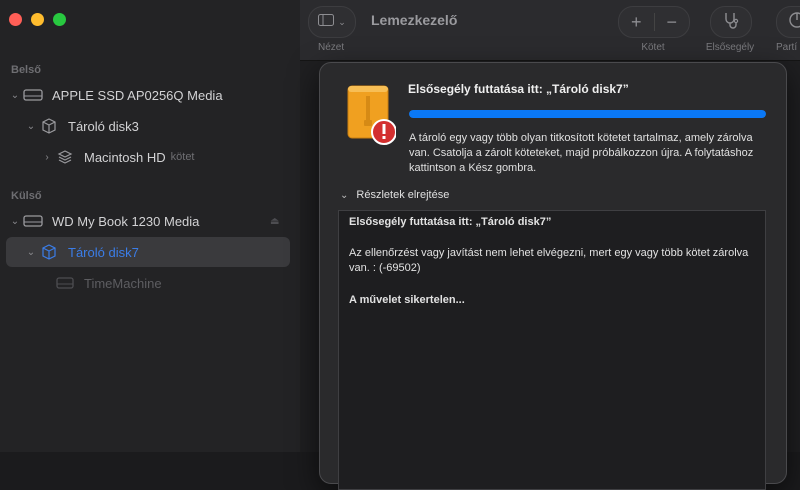  Describe the element at coordinates (636, 22) in the screenshot. I see `add-volume-icon: +` at that location.